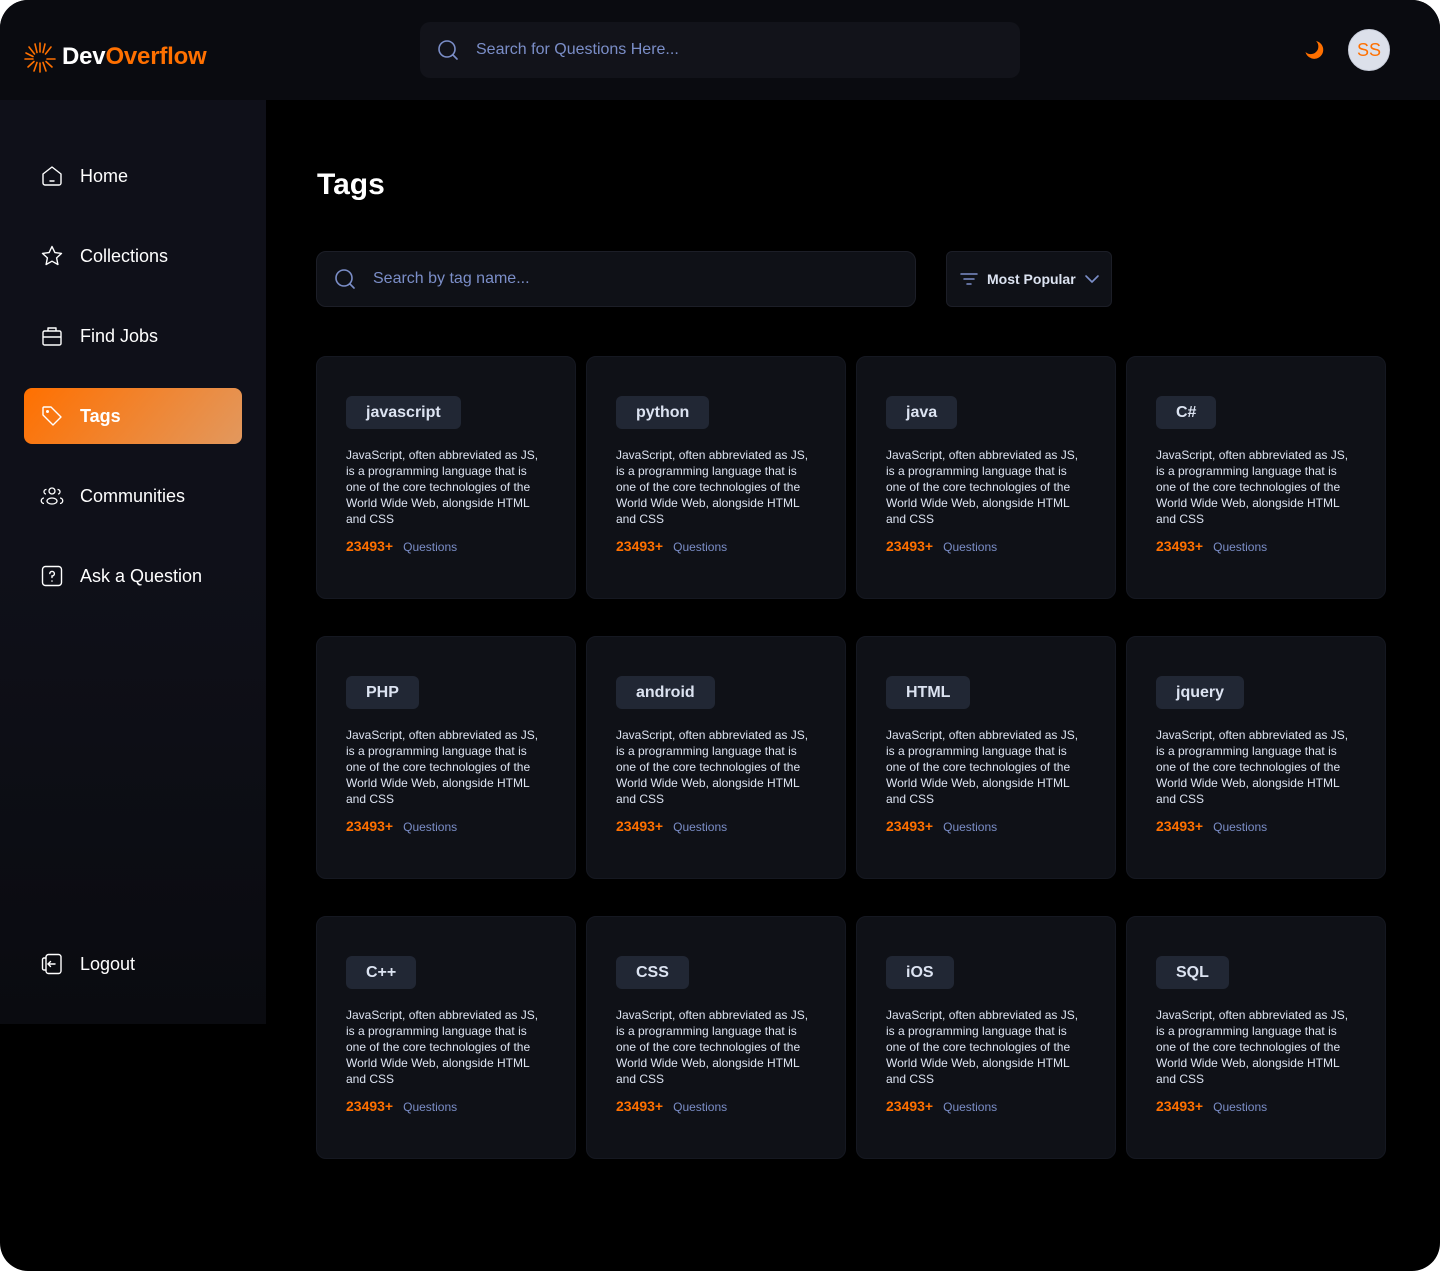 This screenshot has height=1271, width=1440. What do you see at coordinates (40, 57) in the screenshot?
I see `logo-icon` at bounding box center [40, 57].